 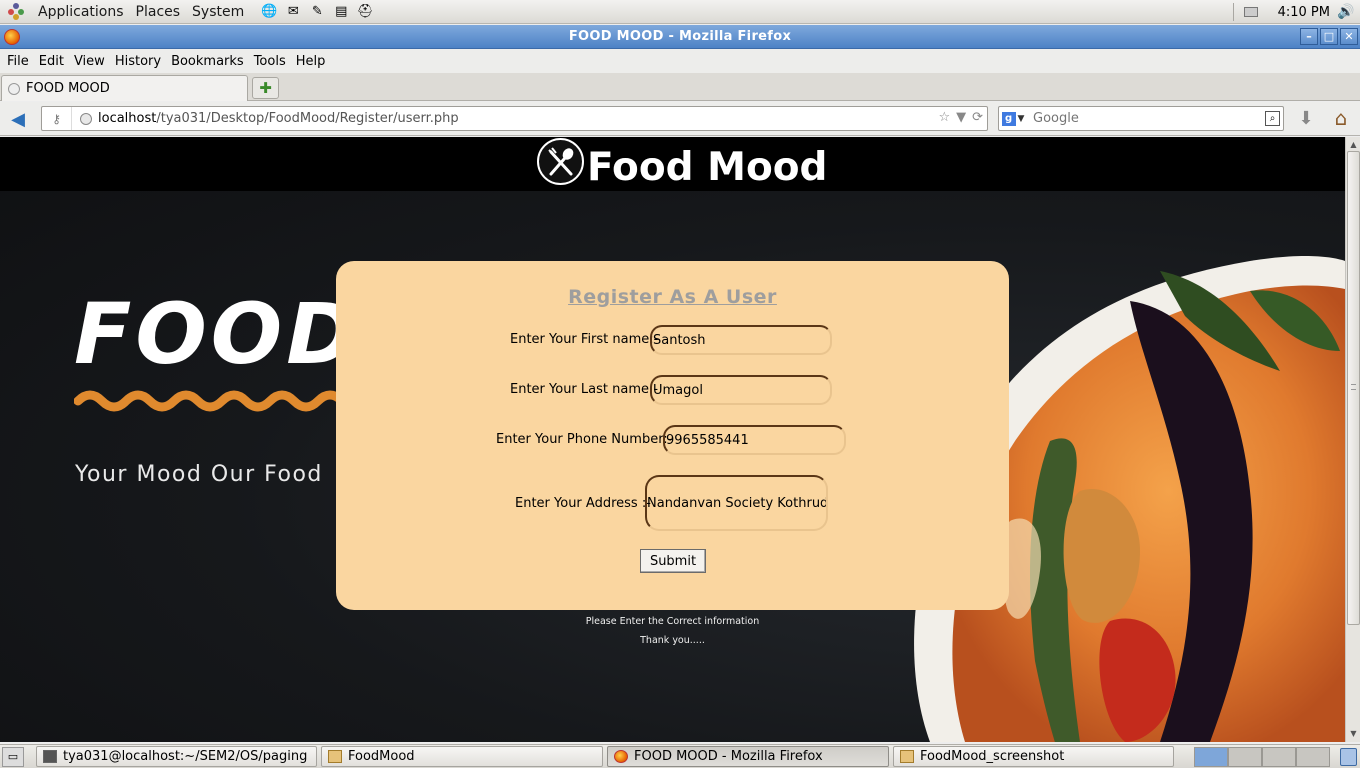 I want to click on panel-launchers: 🌐 ✉ ✎ ▤ ⛑, so click(x=317, y=12).